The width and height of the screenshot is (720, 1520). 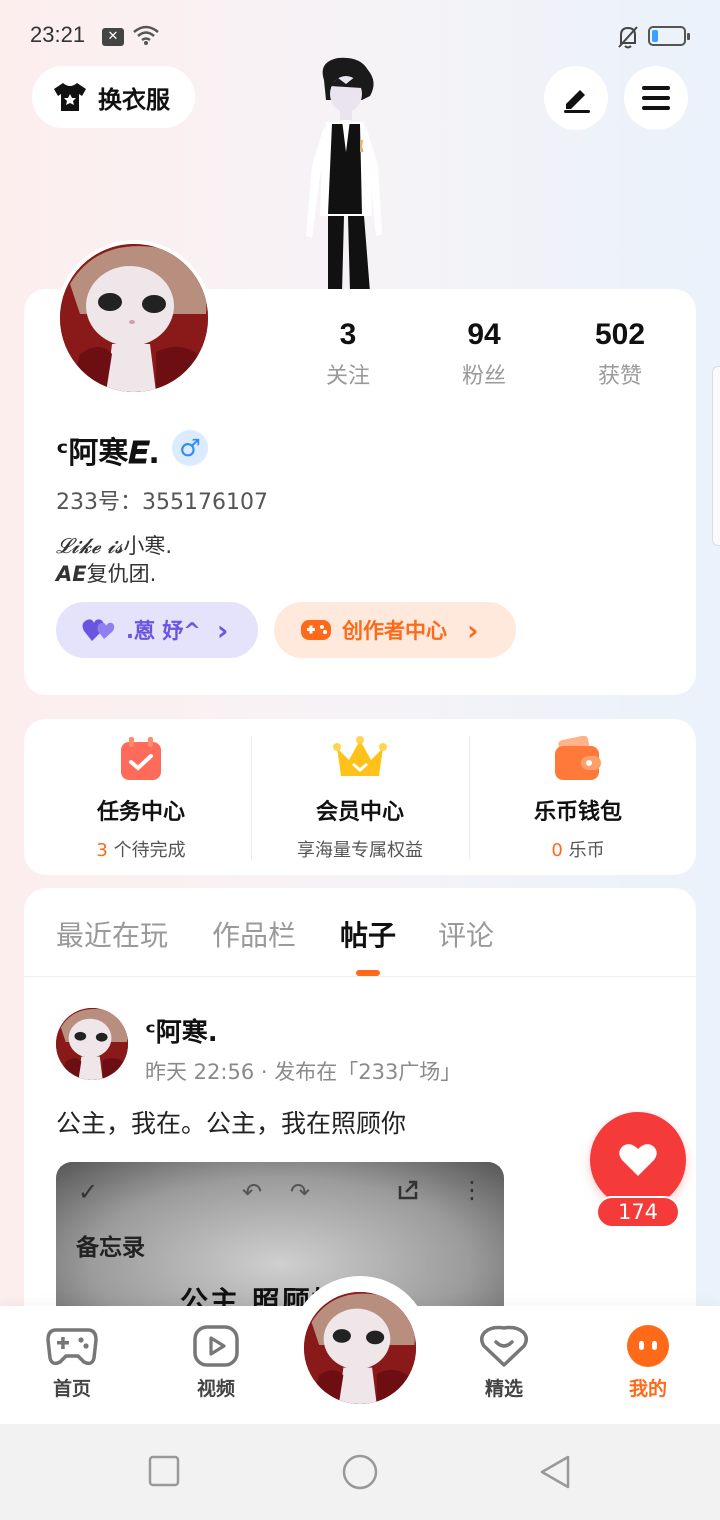 What do you see at coordinates (146, 850) in the screenshot?
I see `task-pending-text: 个待完成` at bounding box center [146, 850].